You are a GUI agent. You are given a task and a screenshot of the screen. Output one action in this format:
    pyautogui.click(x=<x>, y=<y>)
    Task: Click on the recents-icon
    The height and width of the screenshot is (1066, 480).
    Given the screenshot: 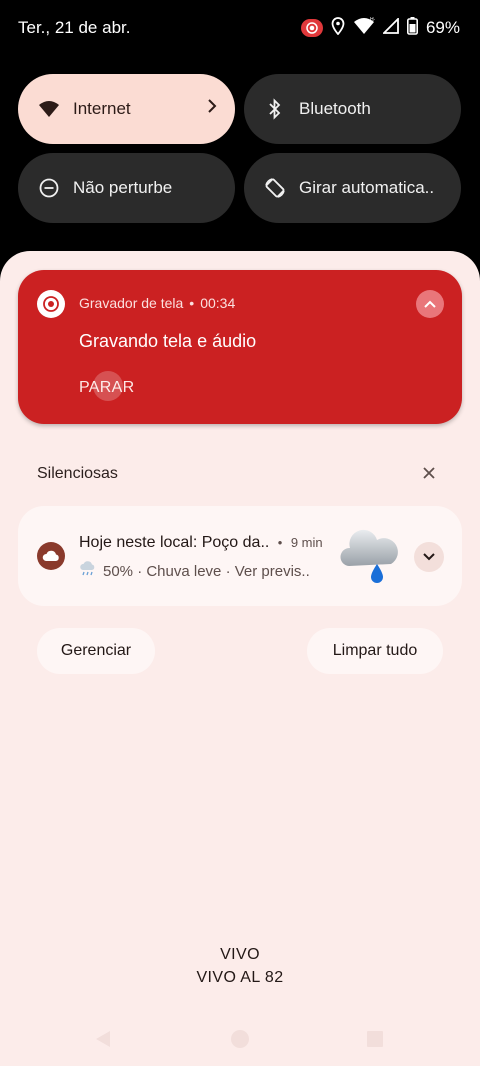 What is the action you would take?
    pyautogui.click(x=375, y=1039)
    